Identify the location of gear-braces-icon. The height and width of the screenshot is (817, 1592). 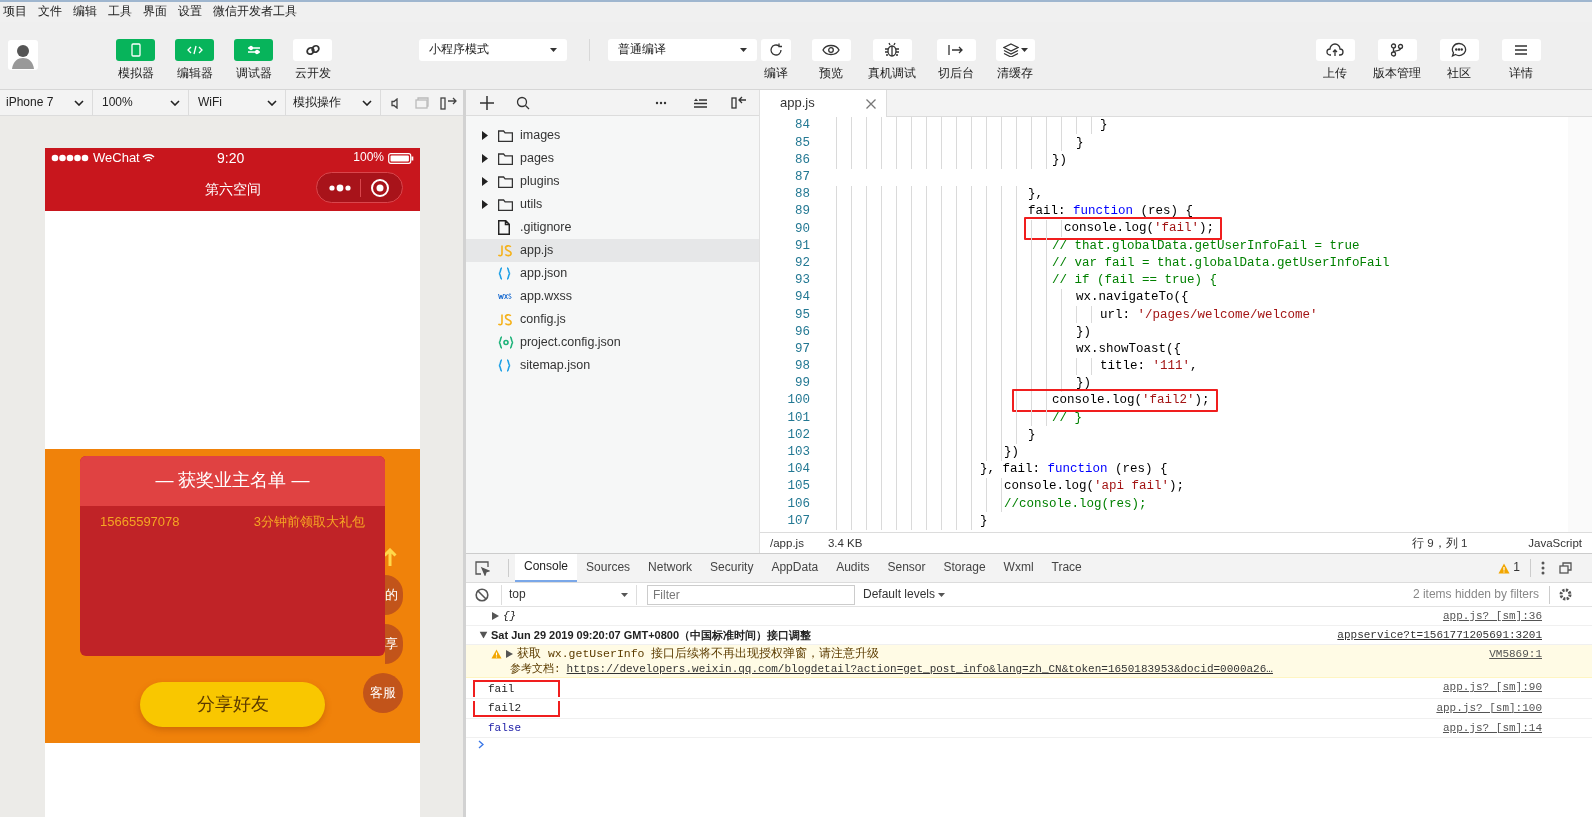
(506, 342).